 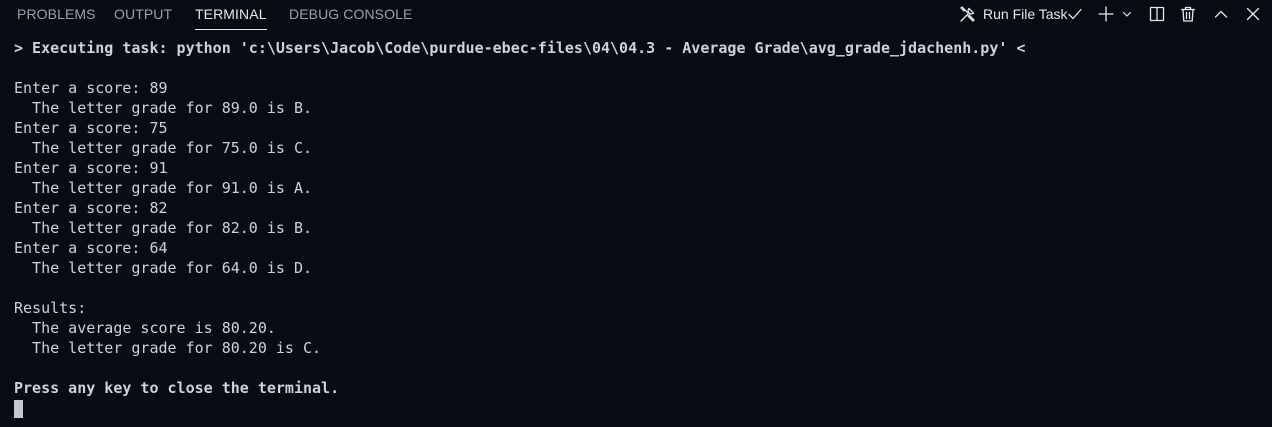 I want to click on trash-icon, so click(x=1188, y=14).